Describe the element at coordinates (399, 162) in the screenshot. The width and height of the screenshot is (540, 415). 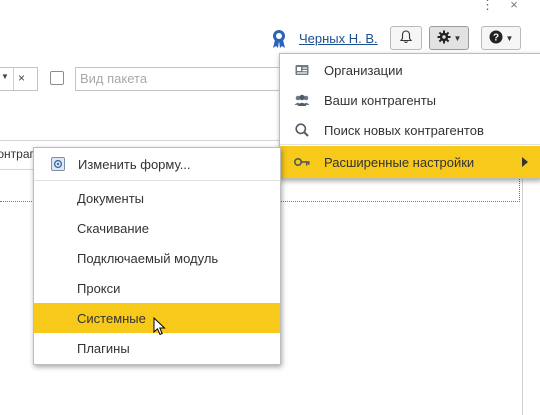
I see `menu-item-label: Расширенные настройки` at that location.